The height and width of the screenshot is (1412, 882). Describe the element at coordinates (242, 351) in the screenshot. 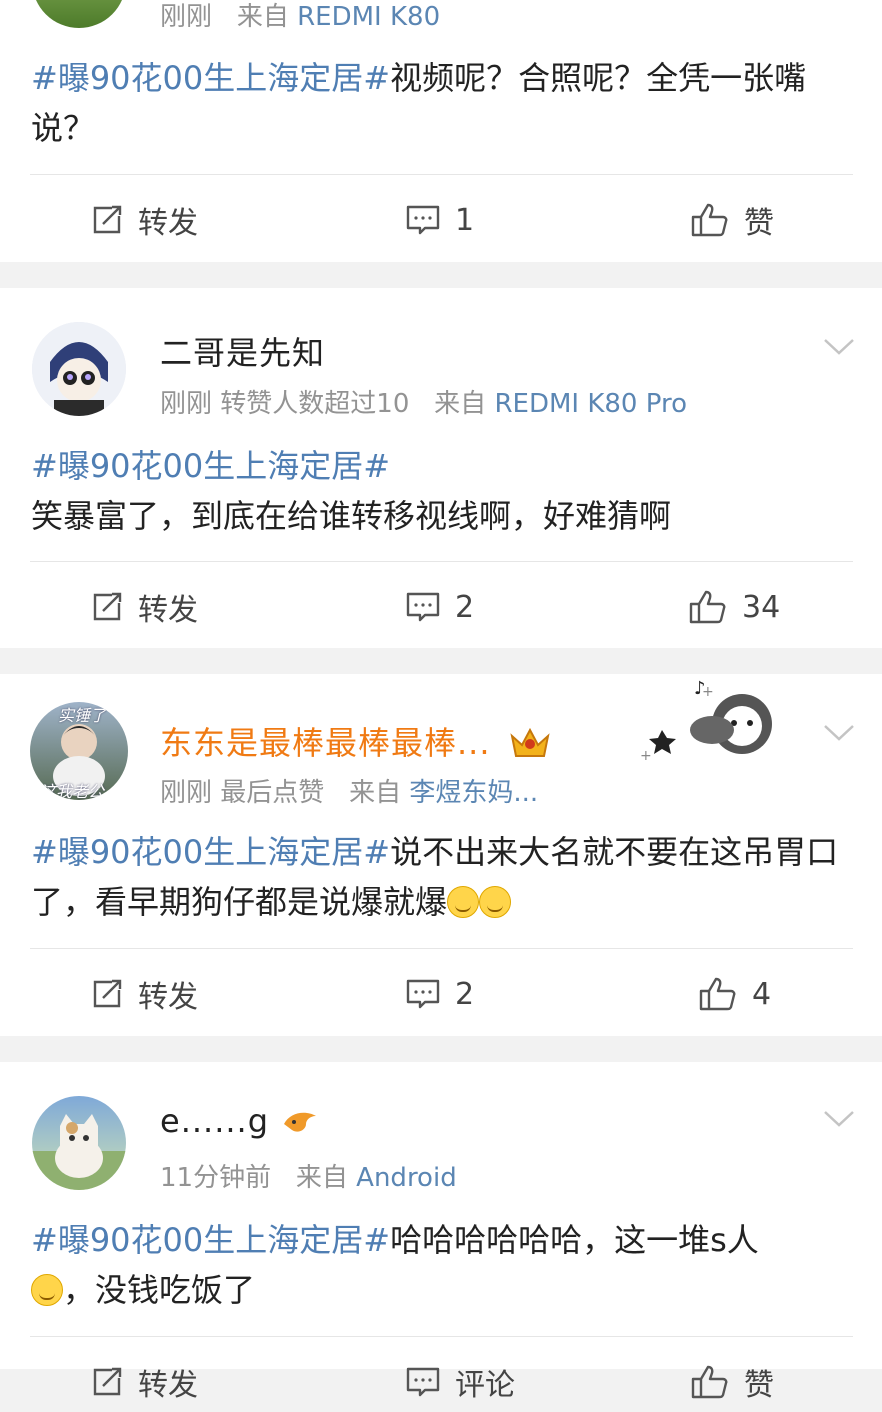

I see `user-name: 二哥是先知` at that location.